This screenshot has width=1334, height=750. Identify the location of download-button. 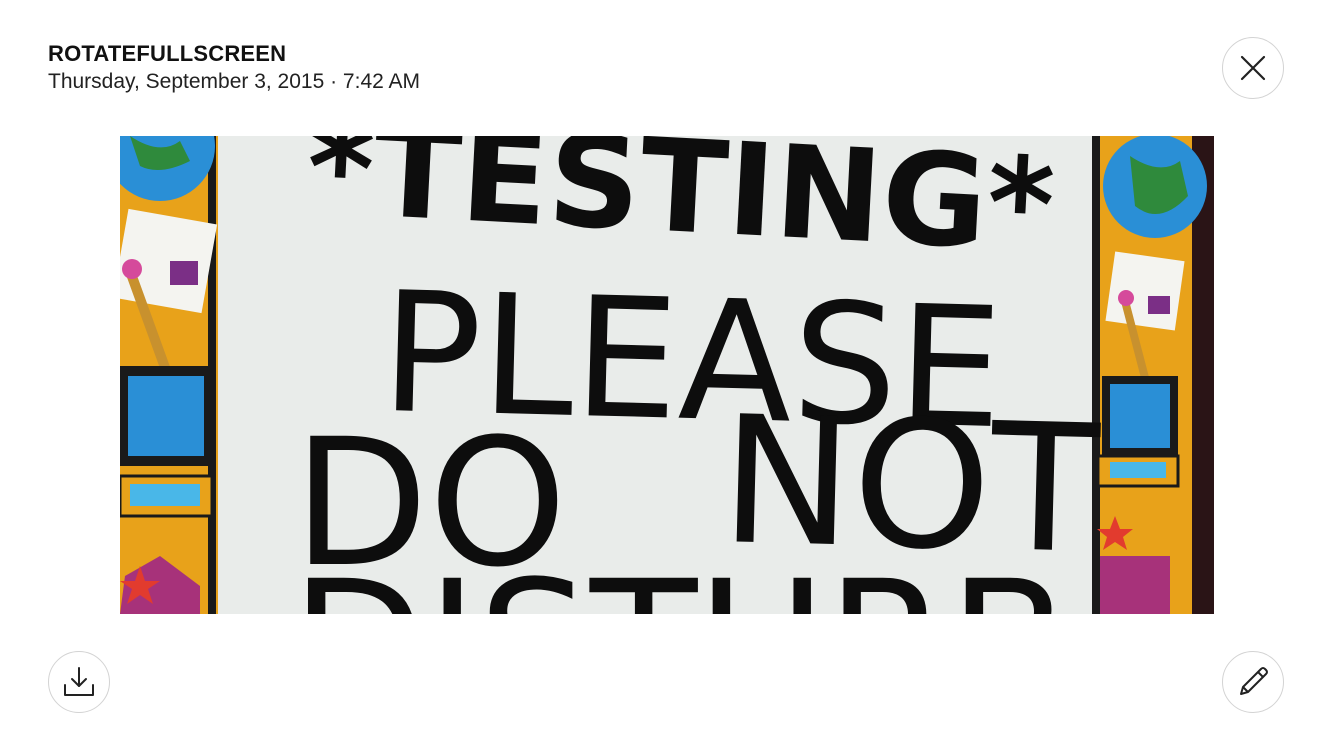
(79, 682).